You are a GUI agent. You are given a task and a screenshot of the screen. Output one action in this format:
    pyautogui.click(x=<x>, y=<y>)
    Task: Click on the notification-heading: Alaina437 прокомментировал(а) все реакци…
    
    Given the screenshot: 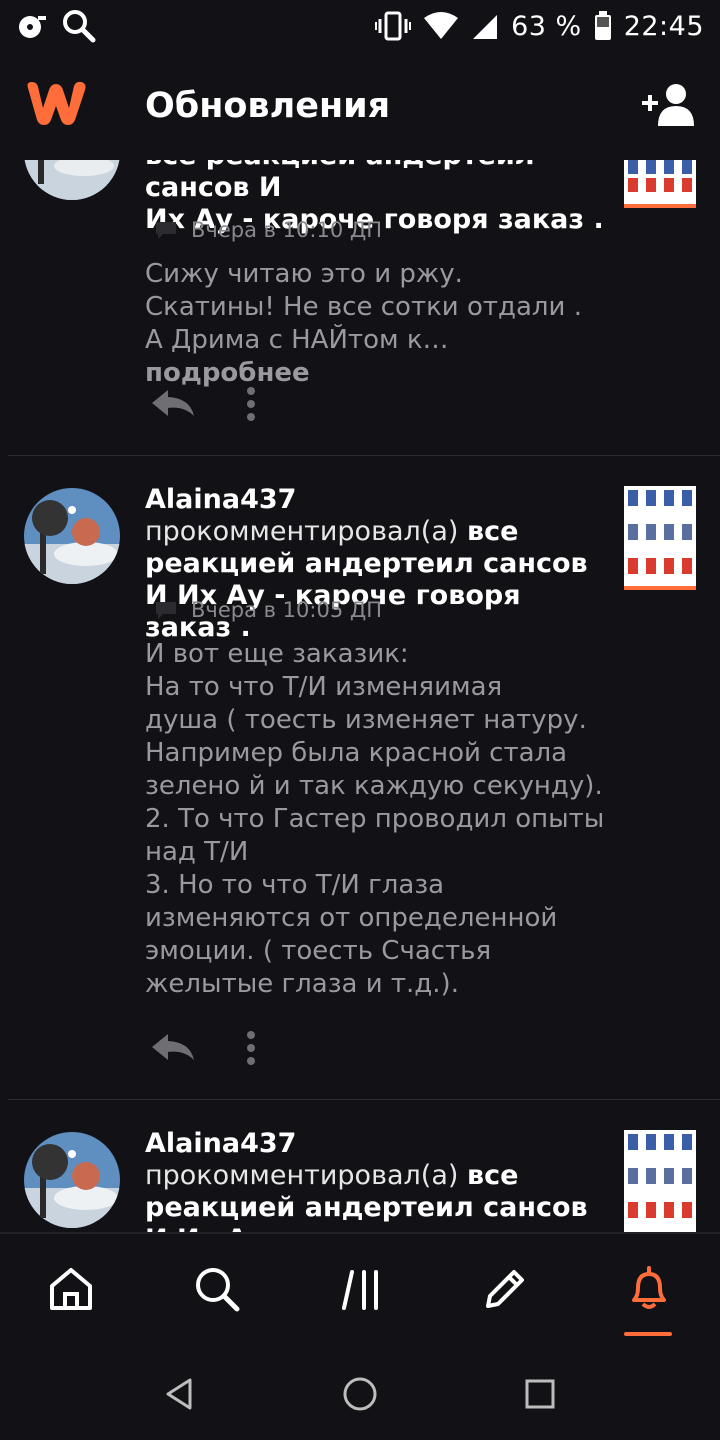 What is the action you would take?
    pyautogui.click(x=380, y=1180)
    